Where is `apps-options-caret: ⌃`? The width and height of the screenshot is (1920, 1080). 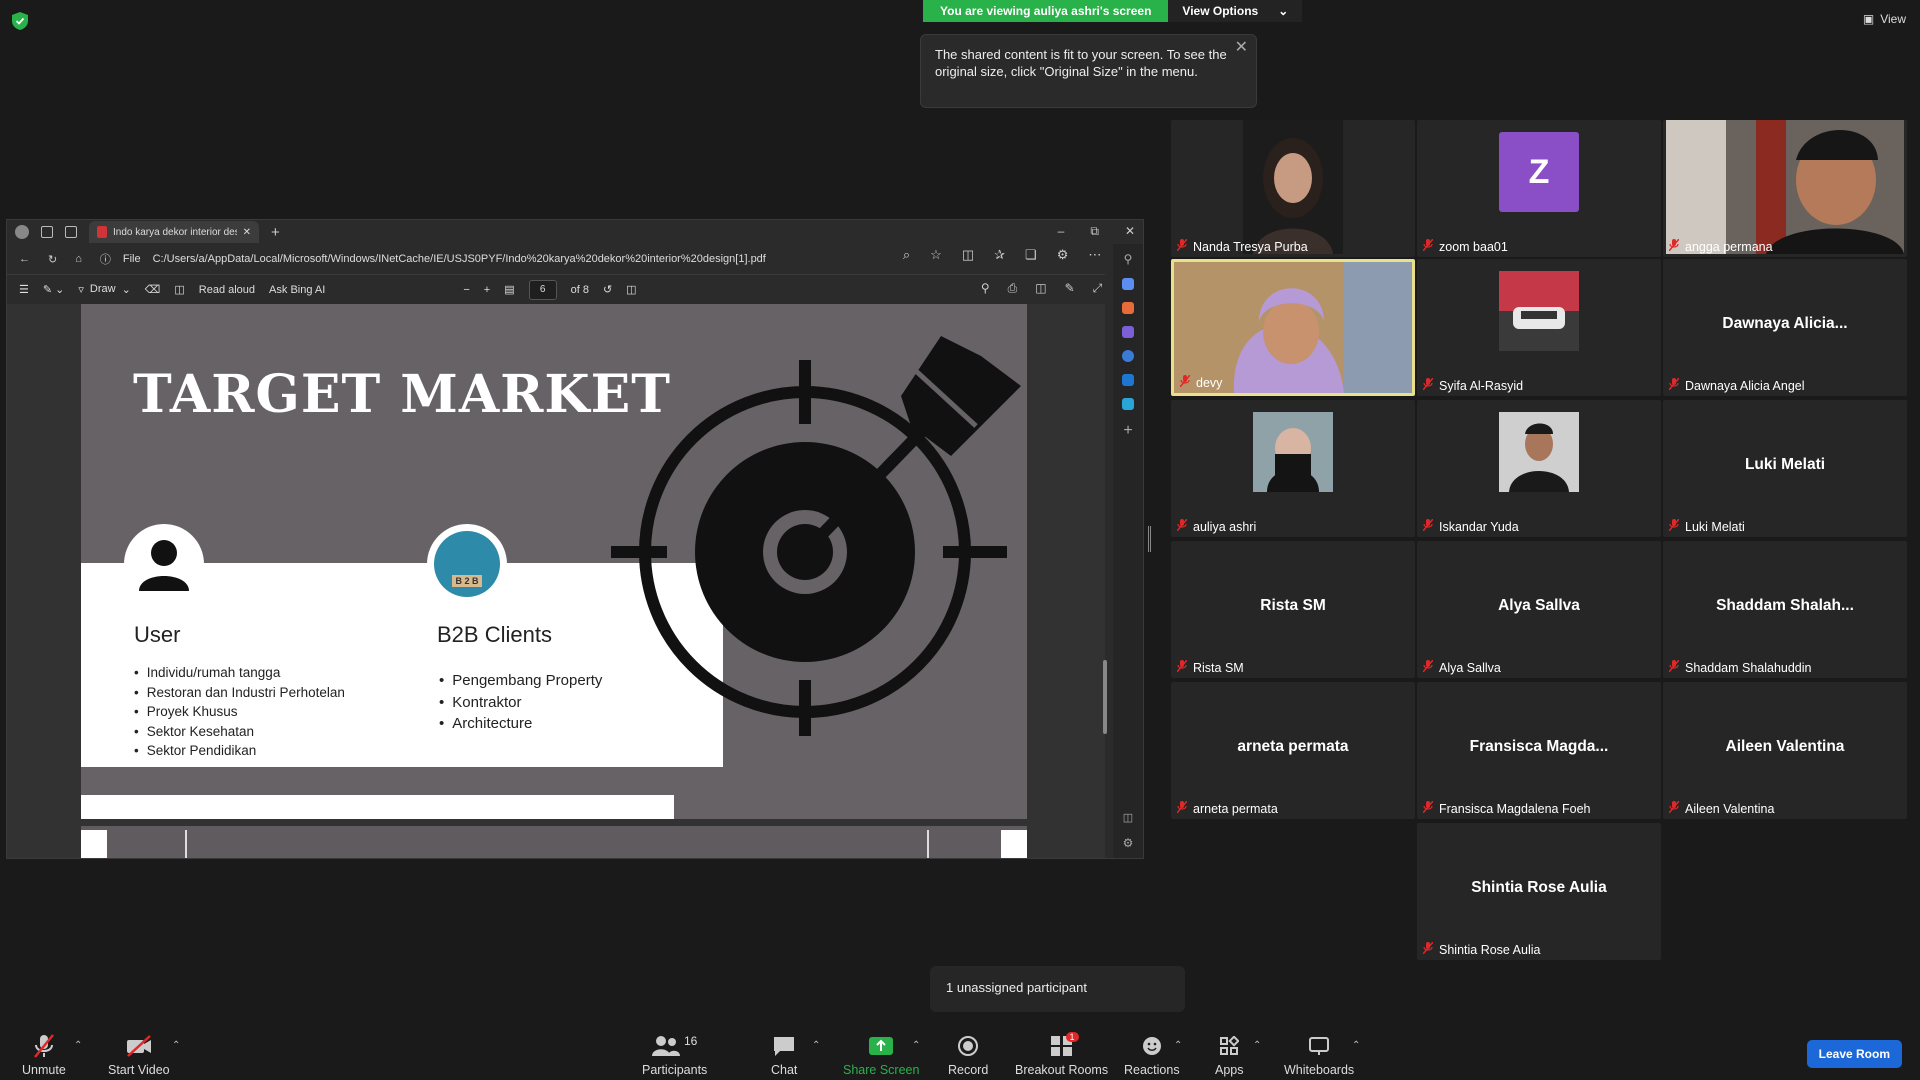
apps-options-caret: ⌃ is located at coordinates (1257, 1045).